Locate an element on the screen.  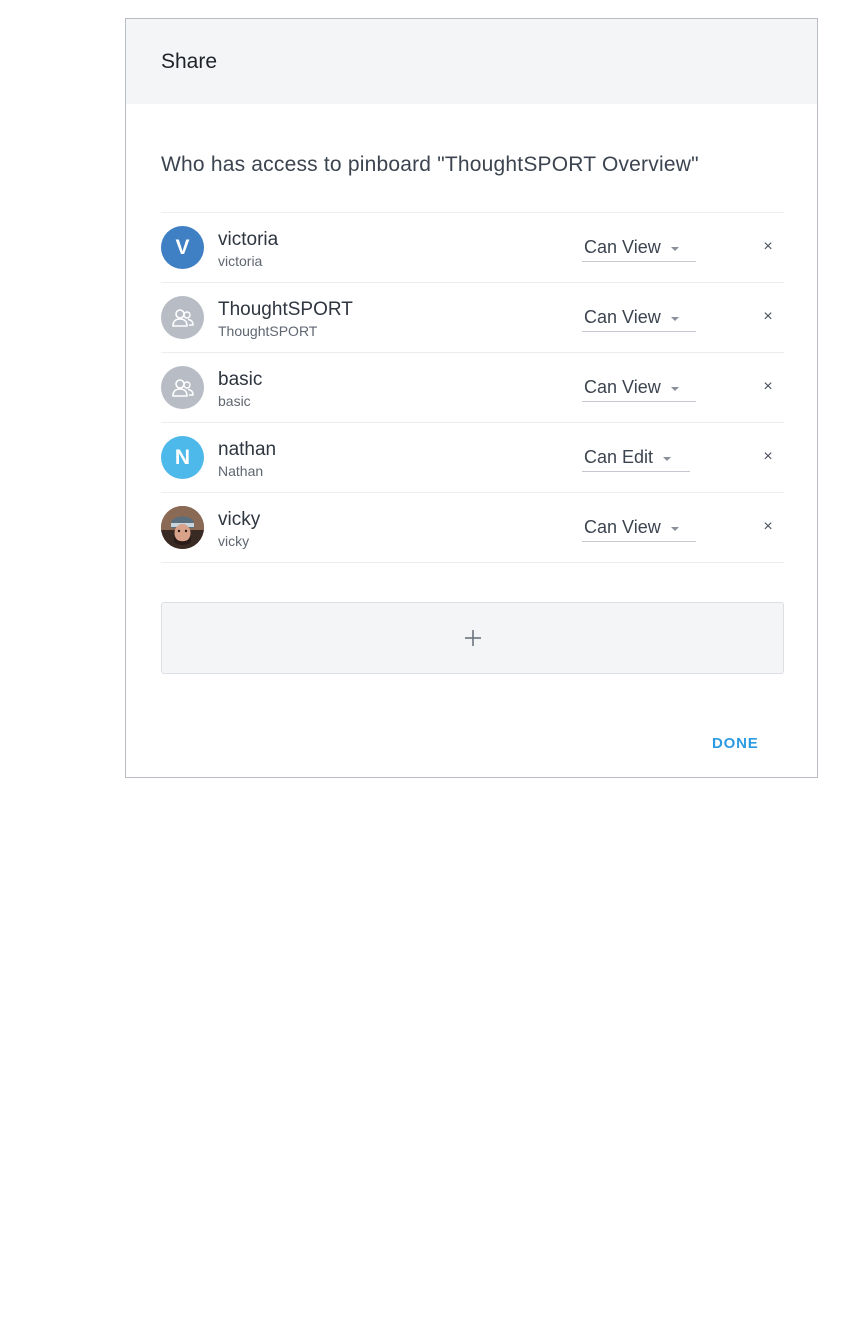
avatar: N is located at coordinates (182, 457).